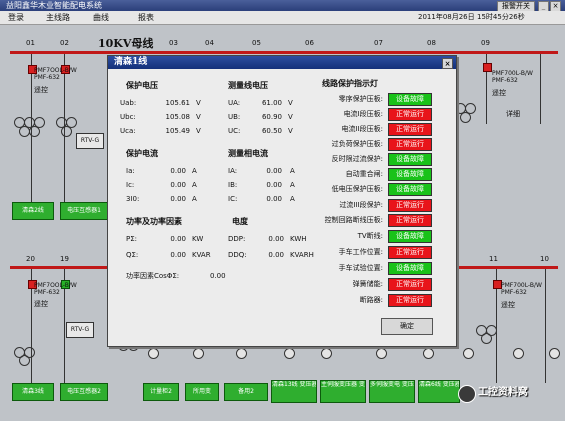 This screenshot has height=421, width=565. Describe the element at coordinates (360, 99) in the screenshot. I see `indicator-label: 零序保护压板:` at that location.